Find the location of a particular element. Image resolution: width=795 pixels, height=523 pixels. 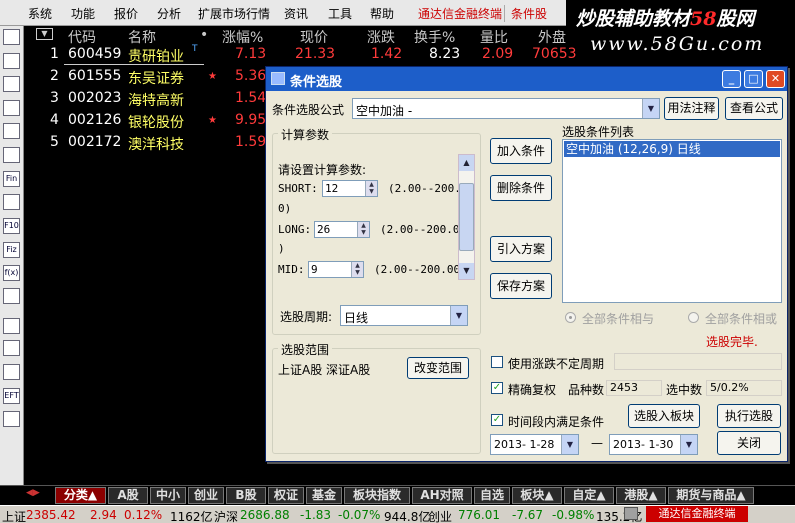

eft-icon: EFT is located at coordinates (11, 396).